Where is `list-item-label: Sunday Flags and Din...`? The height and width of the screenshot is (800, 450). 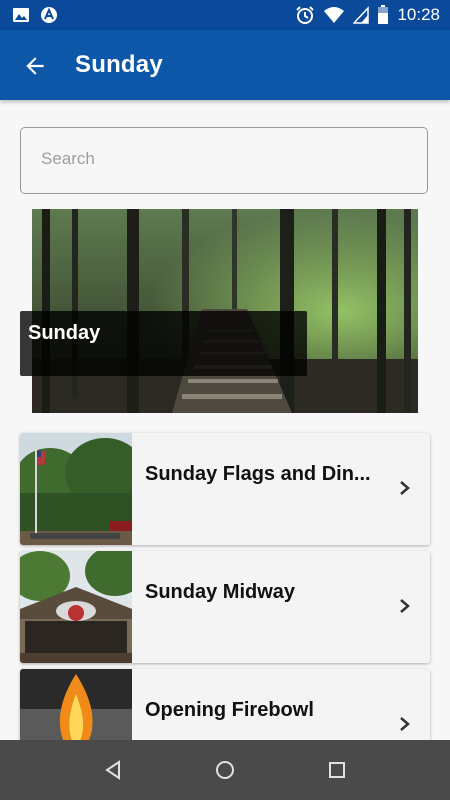 list-item-label: Sunday Flags and Din... is located at coordinates (258, 474).